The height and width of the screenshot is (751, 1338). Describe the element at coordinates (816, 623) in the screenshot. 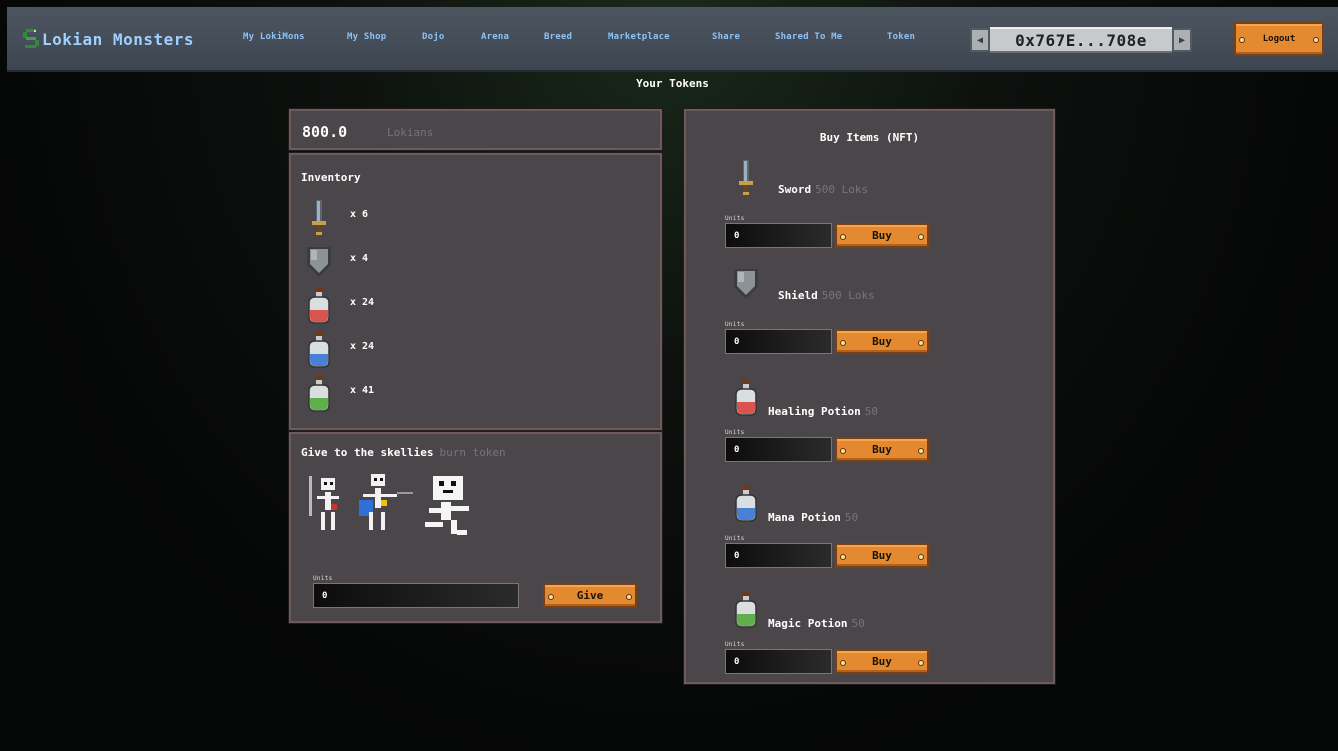

I see `shop-item-name: Magic Potion 50` at that location.